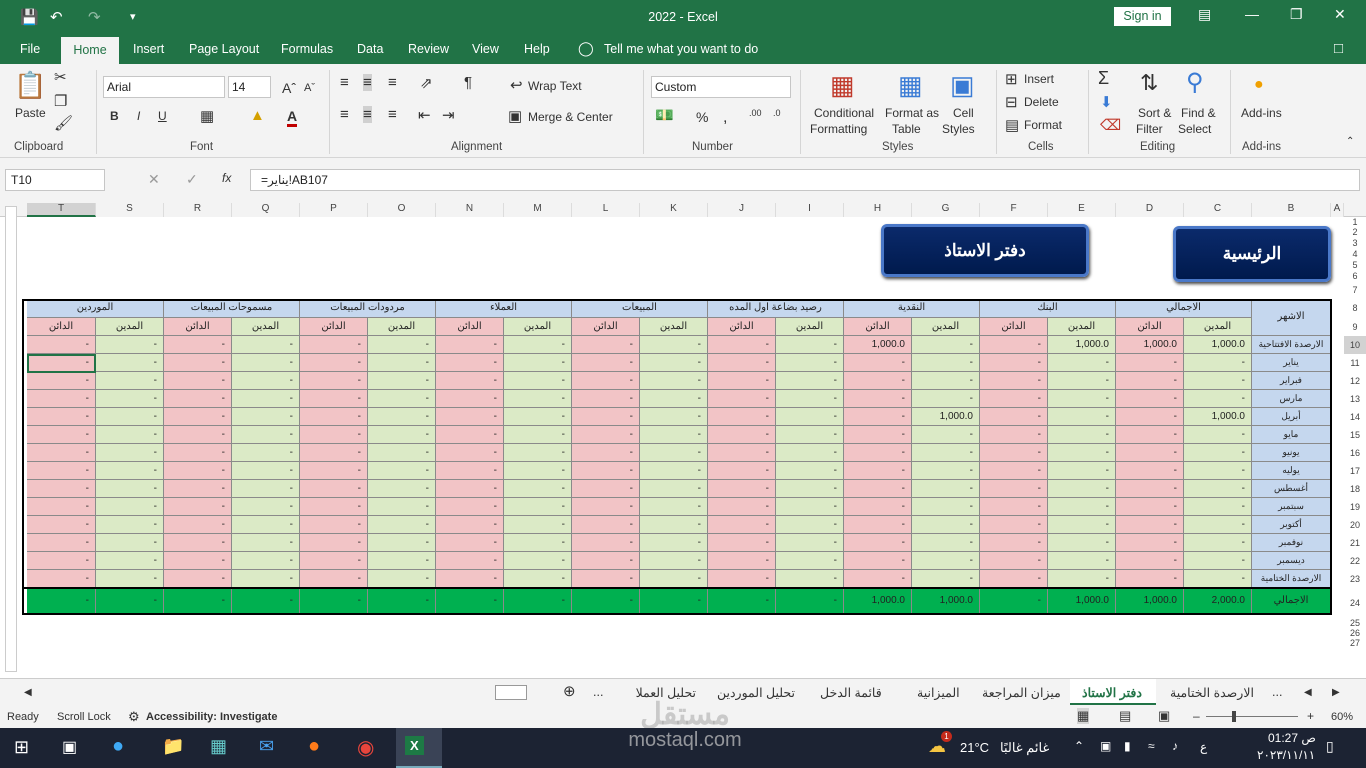 The image size is (1366, 768). I want to click on sheet-tab-active: دفتر الاستاذ, so click(1112, 692).